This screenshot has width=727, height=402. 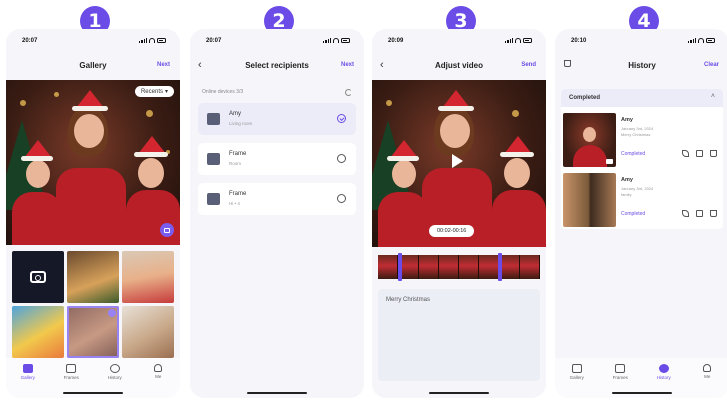 What do you see at coordinates (341, 118) in the screenshot?
I see `radio-checked-icon` at bounding box center [341, 118].